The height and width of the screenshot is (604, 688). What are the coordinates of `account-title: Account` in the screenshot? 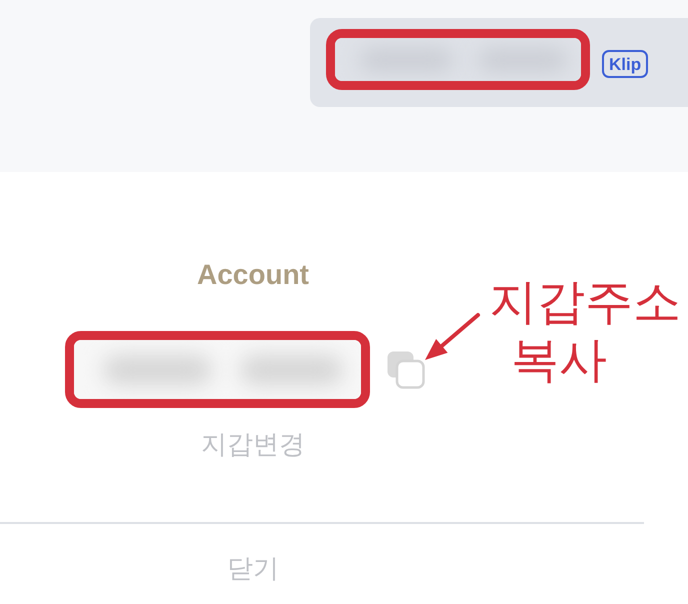 It's located at (253, 275).